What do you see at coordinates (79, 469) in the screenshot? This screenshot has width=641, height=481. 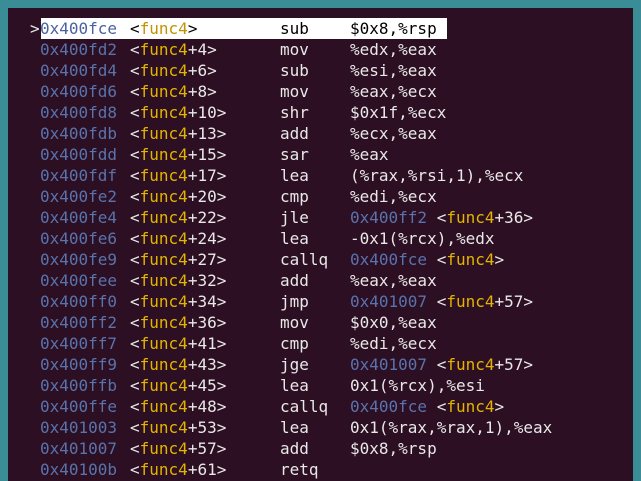 I see `instruction-address: 0x40100b` at bounding box center [79, 469].